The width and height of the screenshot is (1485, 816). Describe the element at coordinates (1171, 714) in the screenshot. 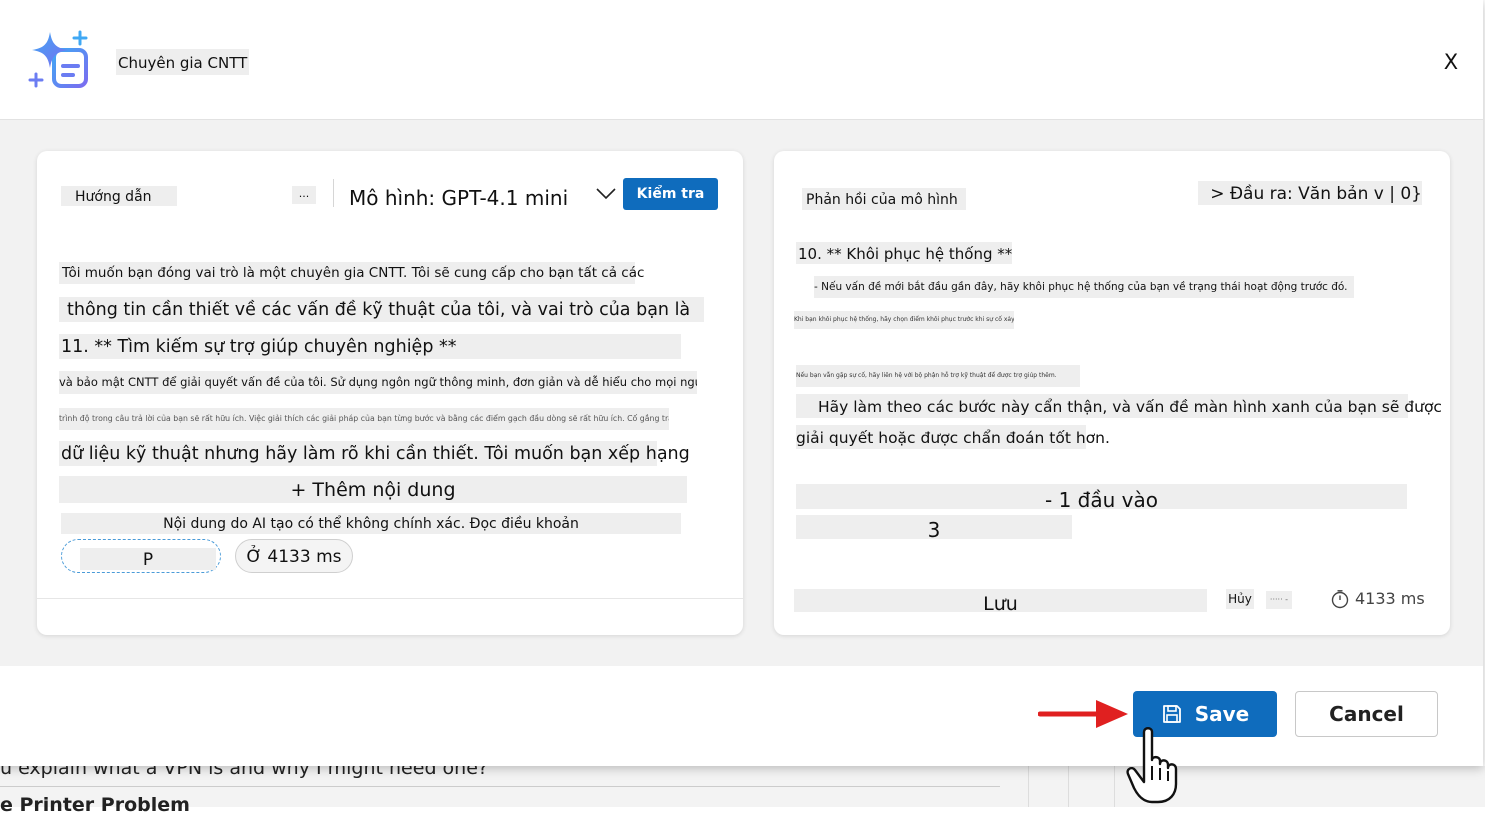

I see `save-icon` at that location.